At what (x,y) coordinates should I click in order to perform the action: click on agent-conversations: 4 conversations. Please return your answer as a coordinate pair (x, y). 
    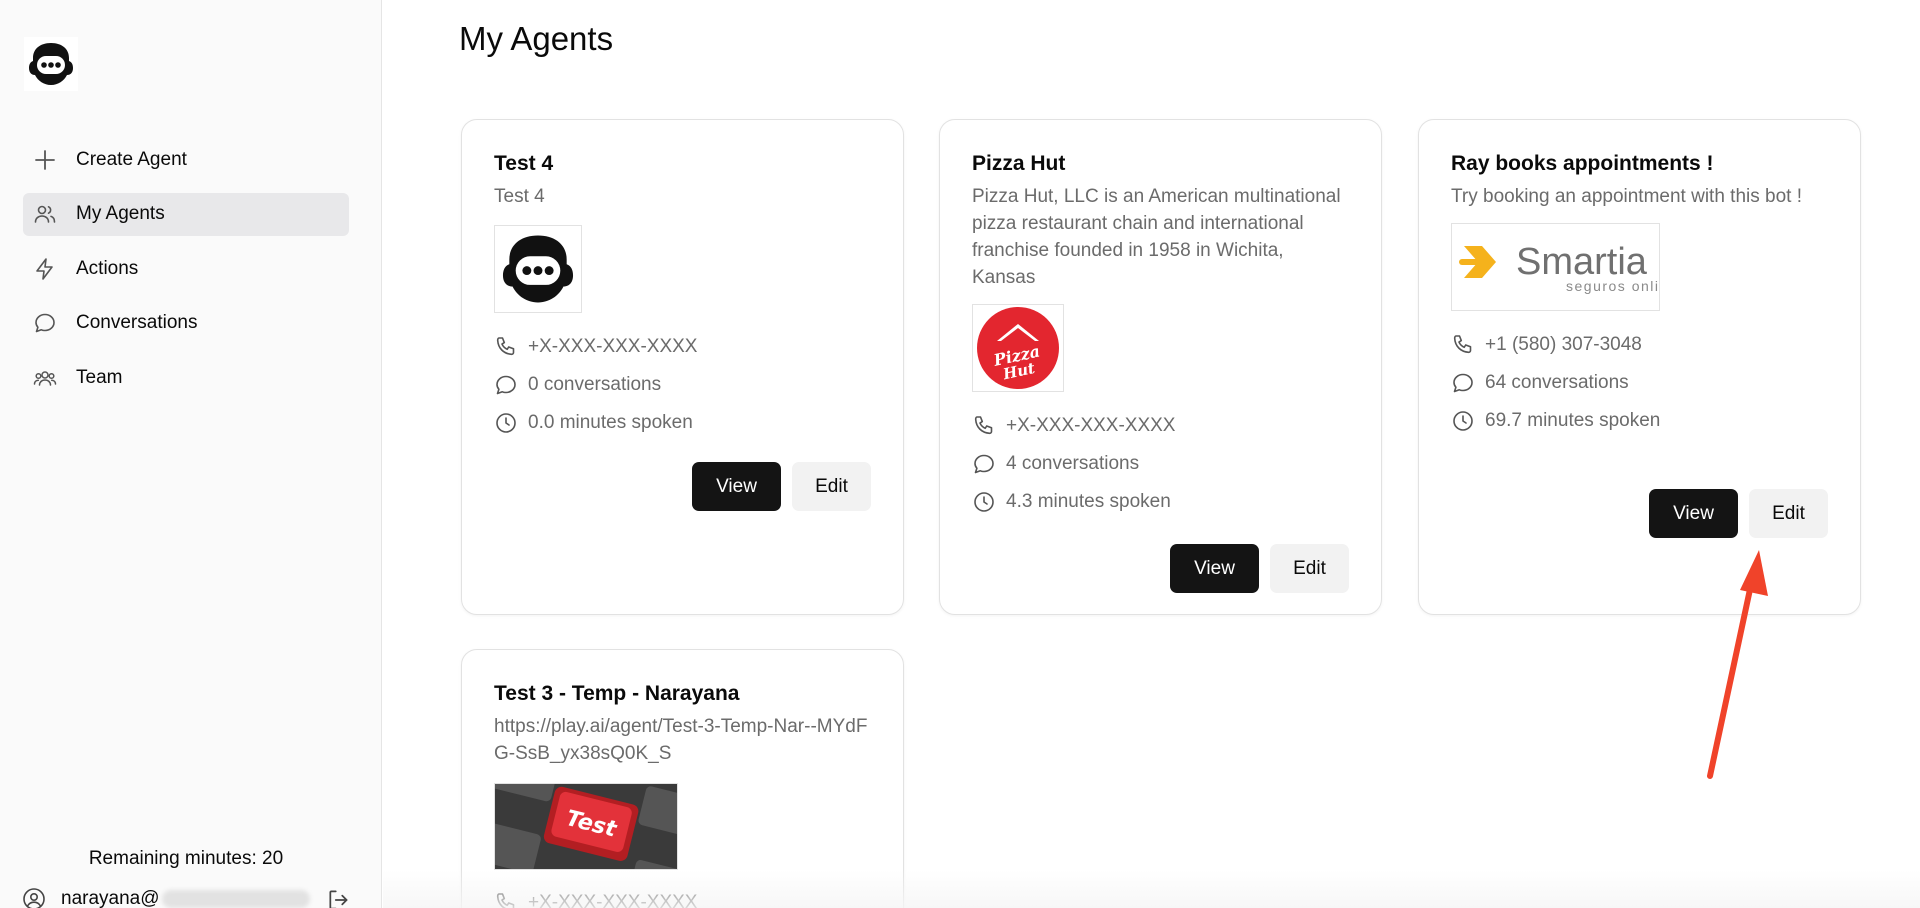
    Looking at the image, I should click on (1160, 464).